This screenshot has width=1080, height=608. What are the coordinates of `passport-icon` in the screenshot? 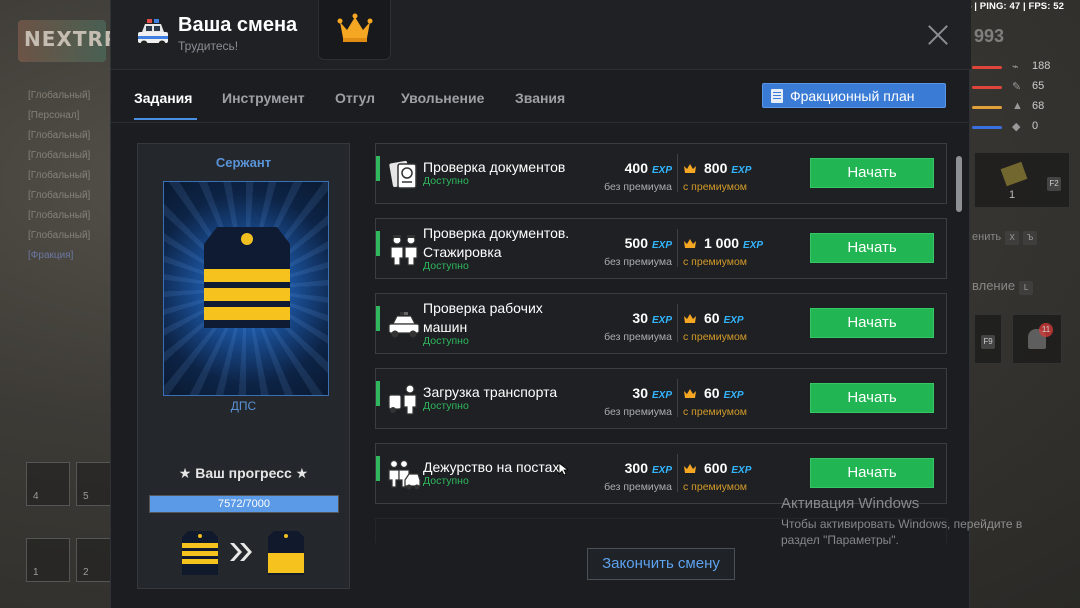 It's located at (403, 174).